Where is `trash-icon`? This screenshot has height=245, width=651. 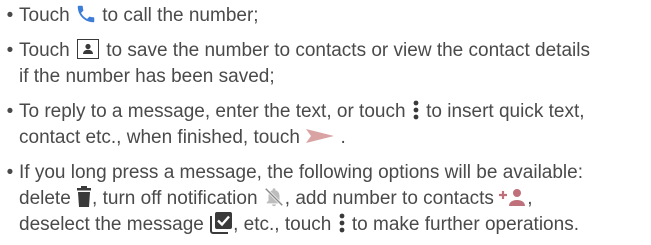
trash-icon is located at coordinates (84, 196).